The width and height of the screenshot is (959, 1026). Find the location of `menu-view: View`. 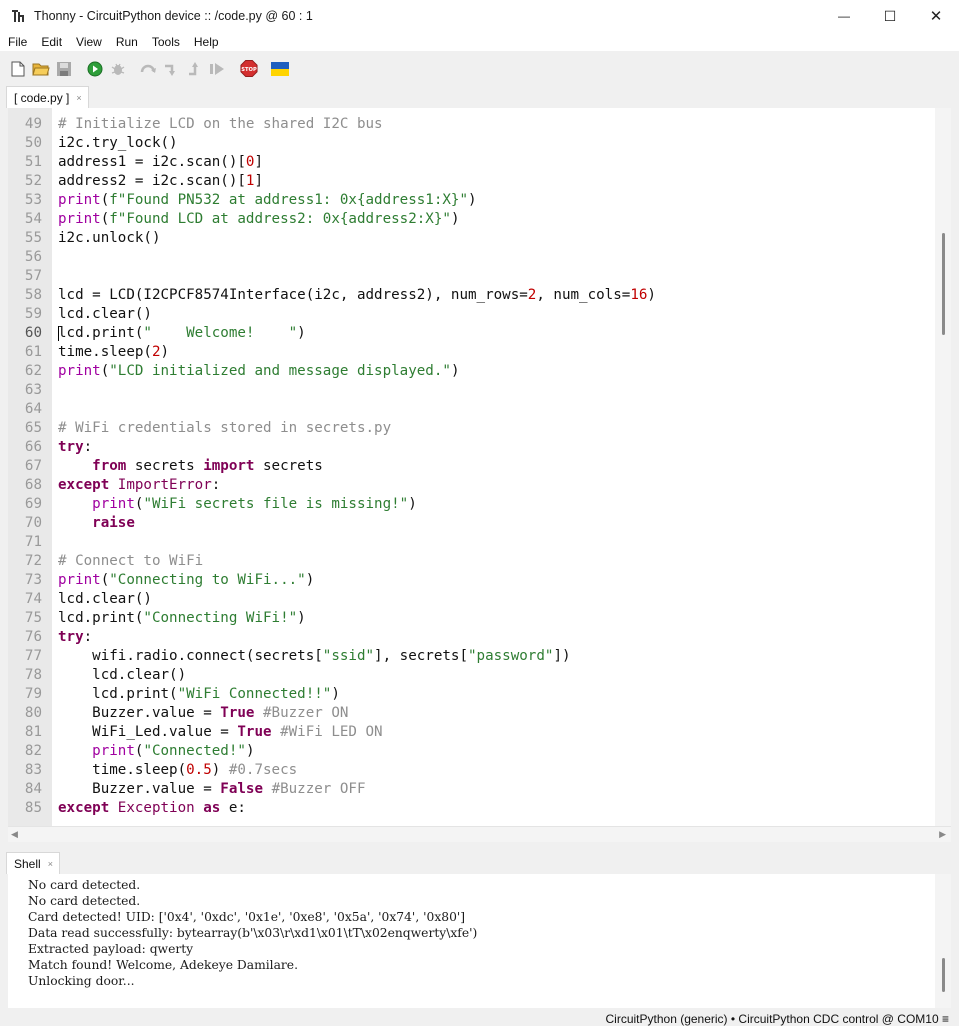

menu-view: View is located at coordinates (88, 42).